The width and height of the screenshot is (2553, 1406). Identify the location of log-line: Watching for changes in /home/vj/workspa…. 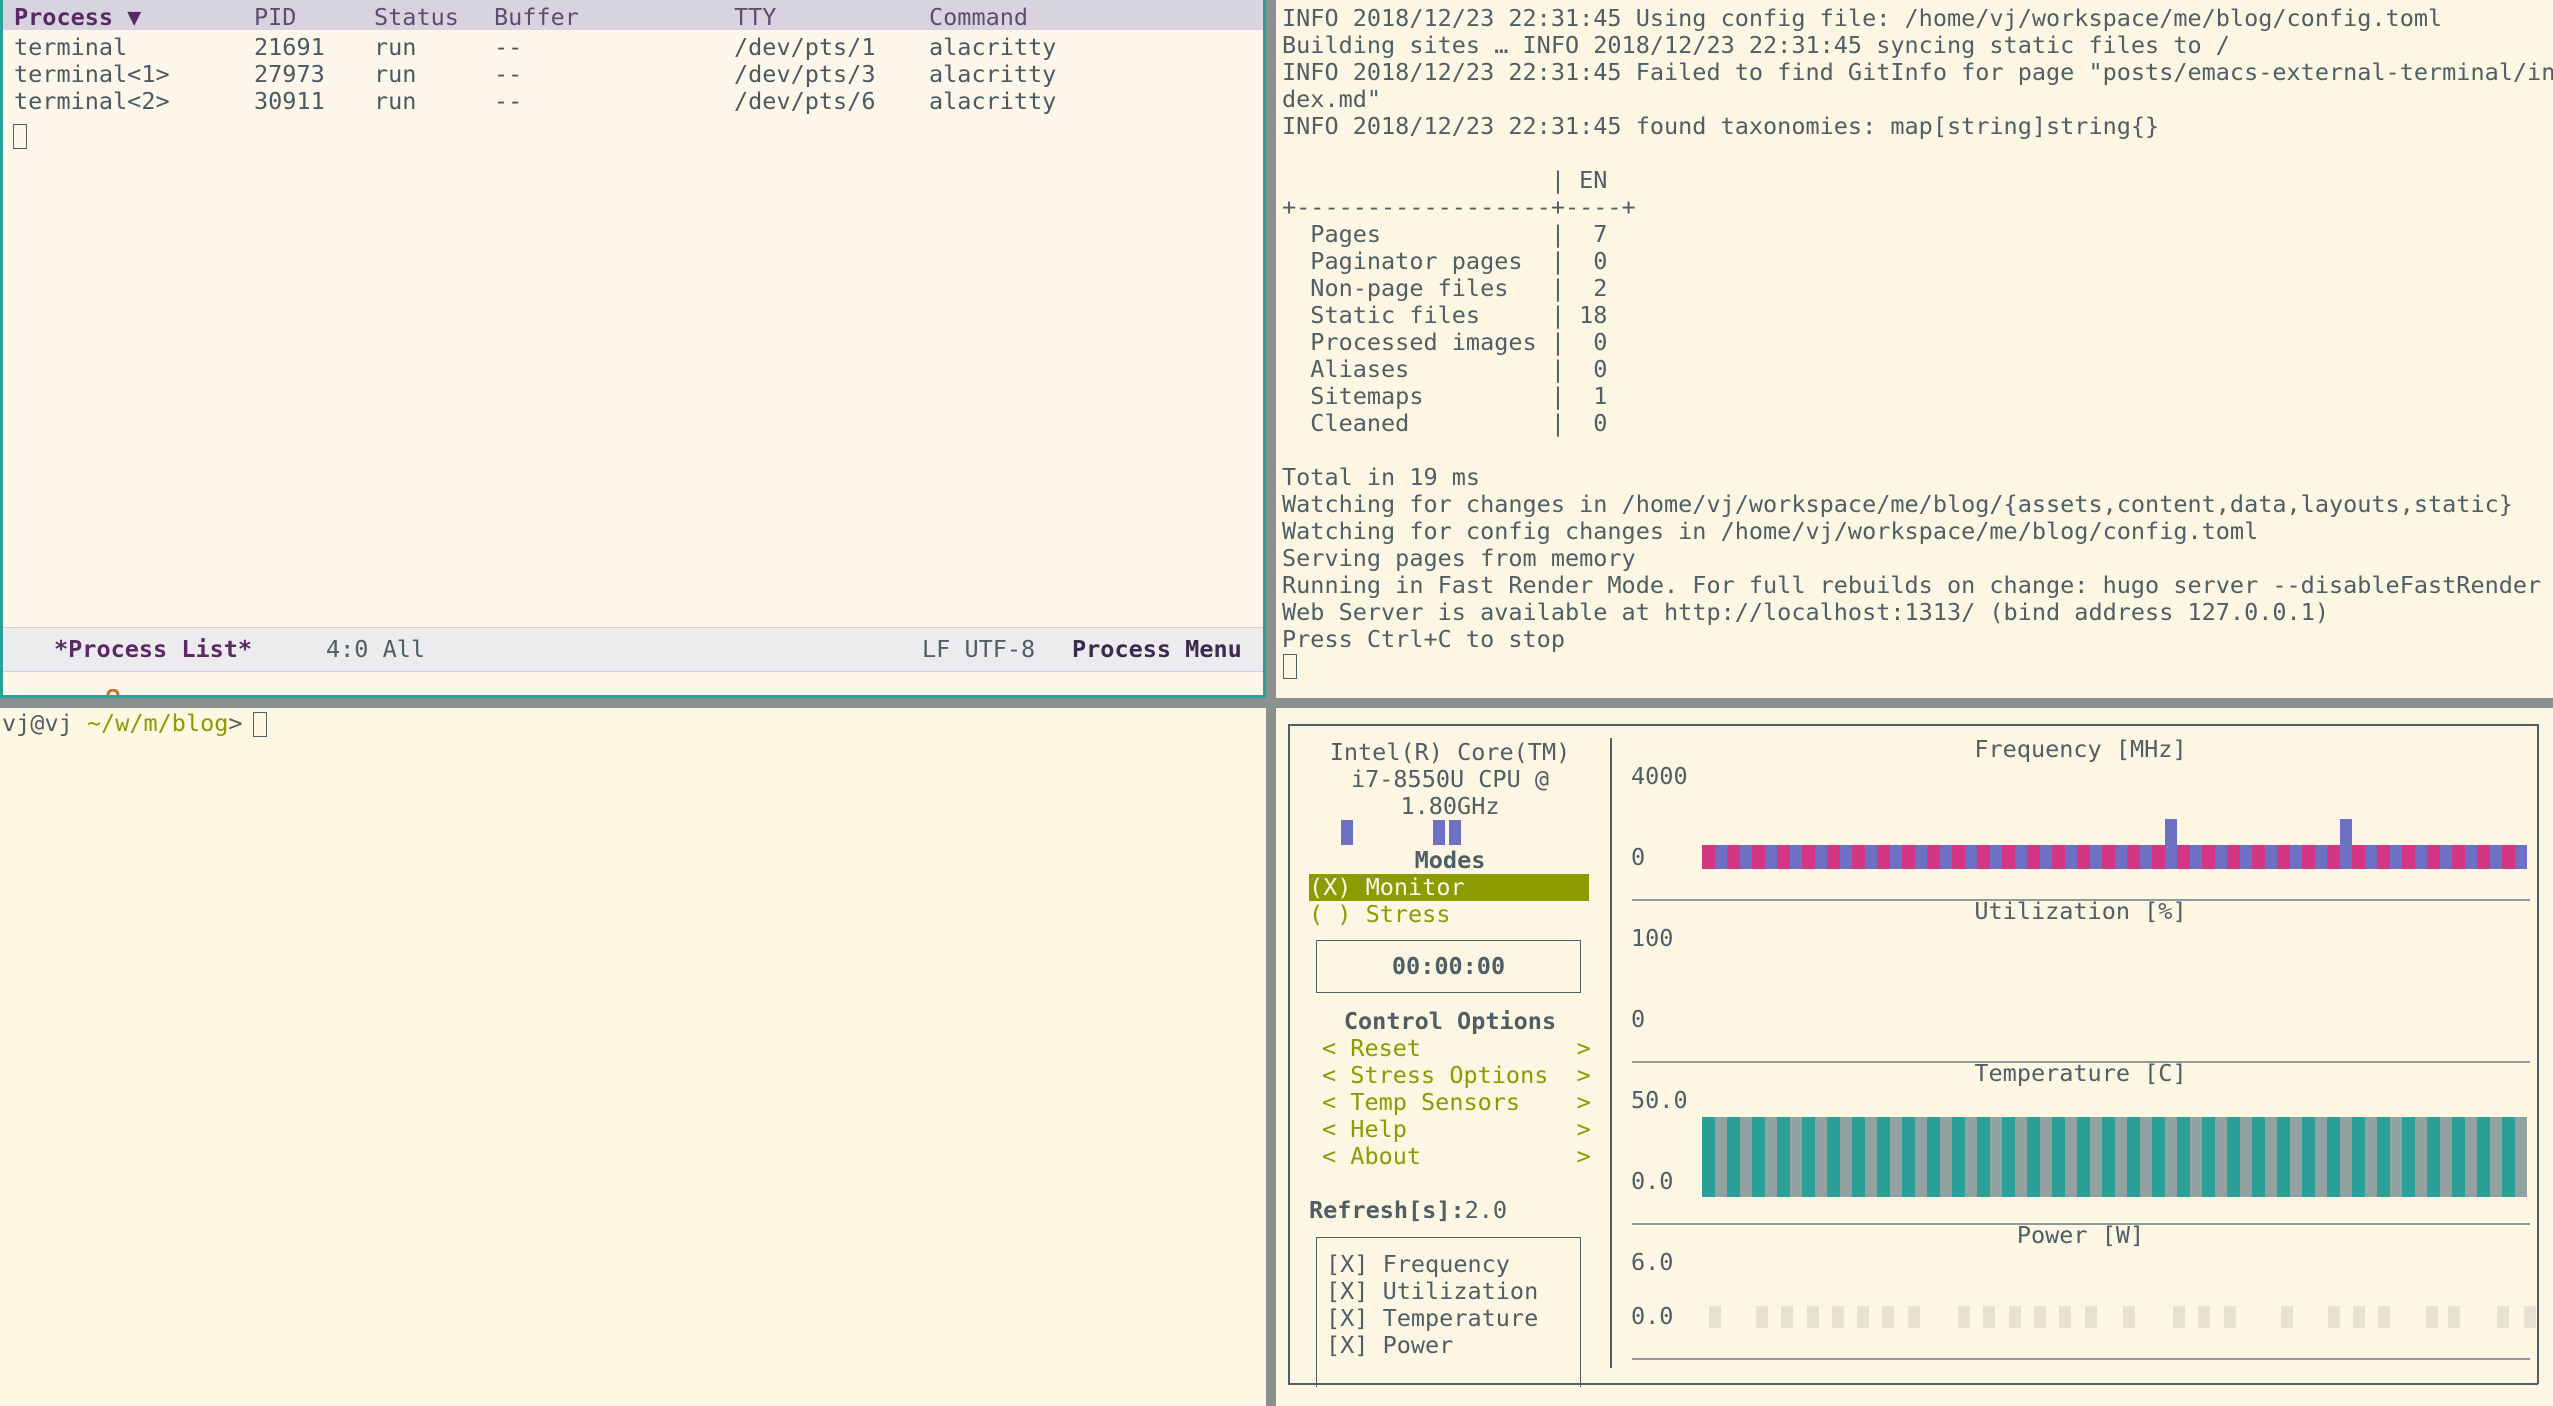
(1897, 504).